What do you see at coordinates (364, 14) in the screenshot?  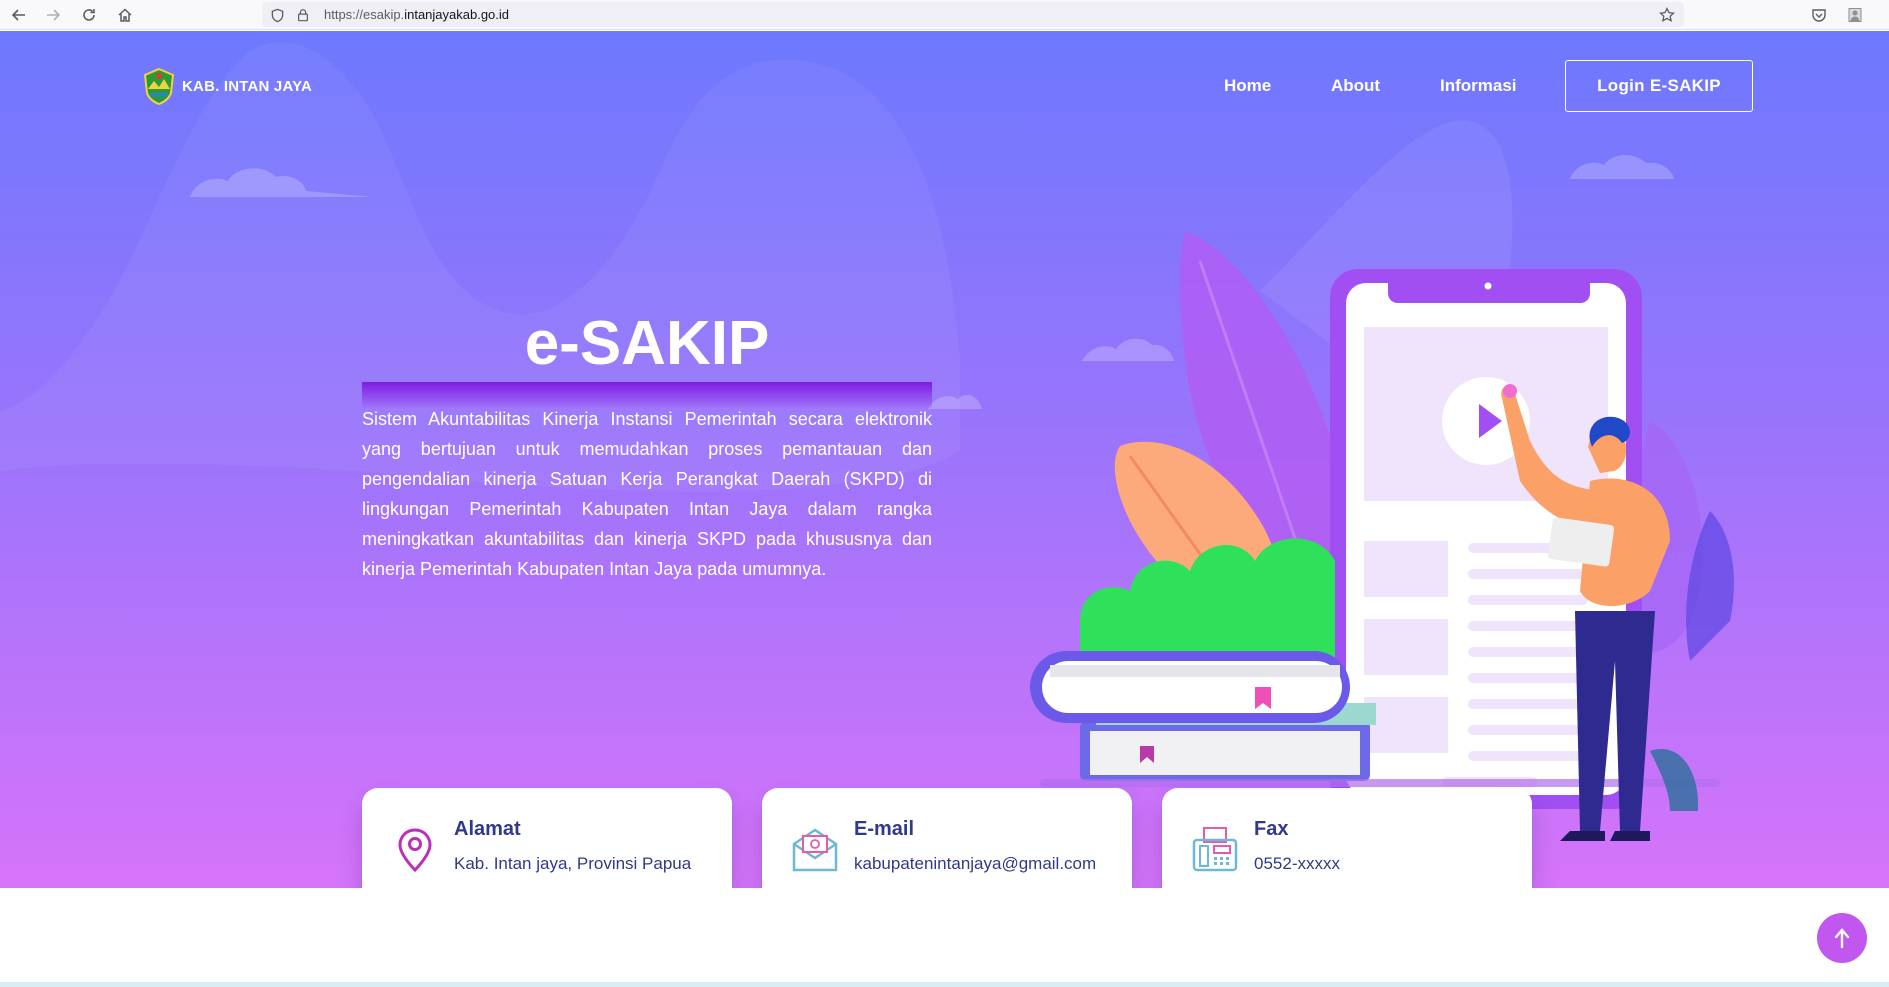 I see `url-prefix: https://esakip.` at bounding box center [364, 14].